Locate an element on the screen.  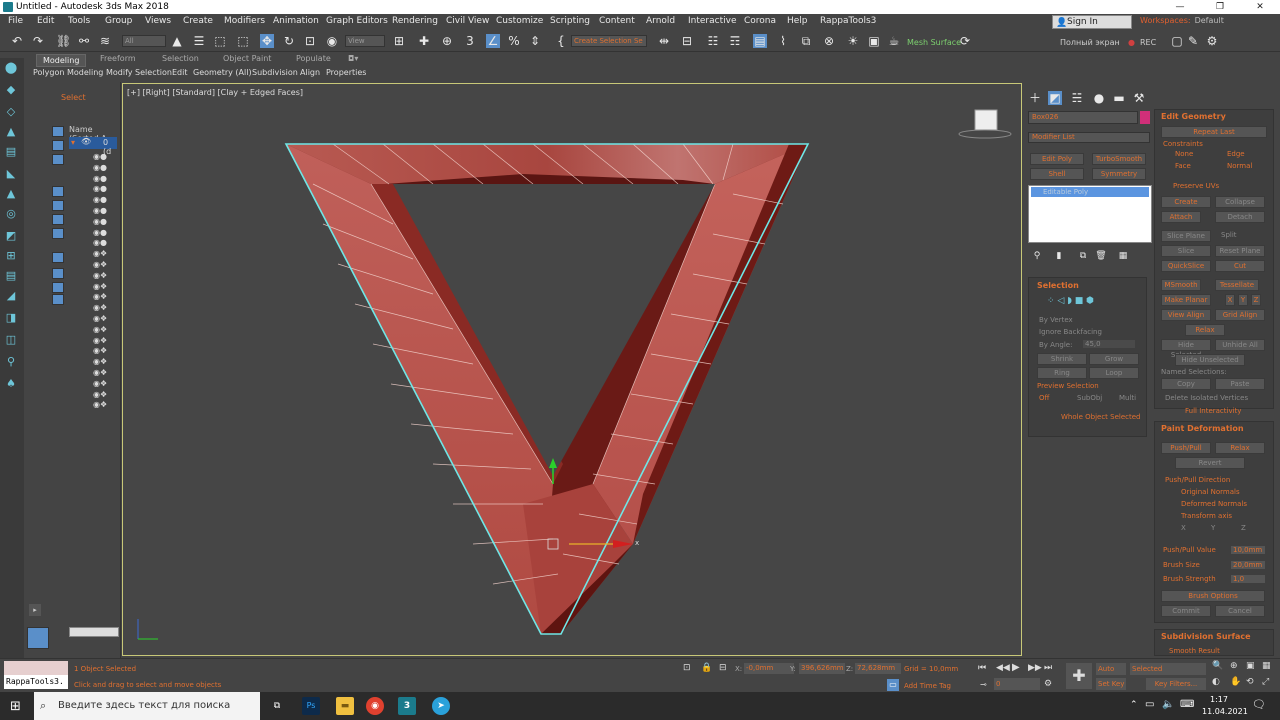
ribbon-edit: Edit is located at coordinates (180, 72).